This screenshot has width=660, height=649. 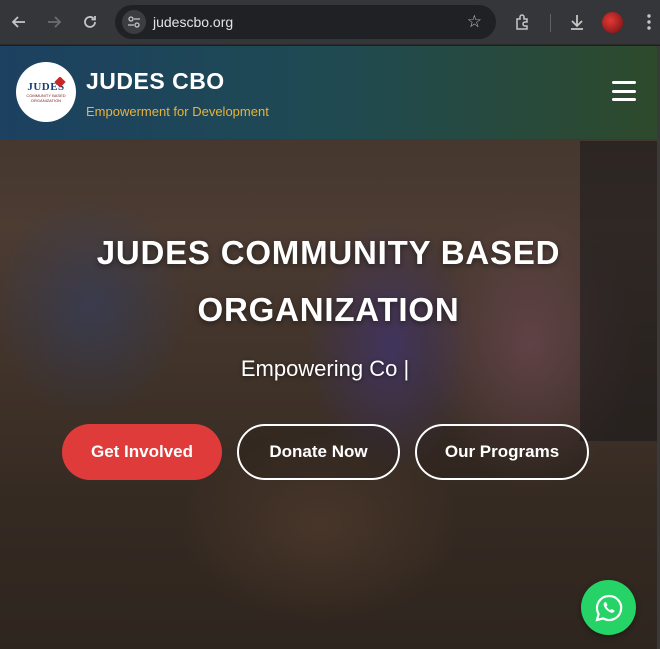 What do you see at coordinates (177, 111) in the screenshot?
I see `brand-tagline: Empowerment for Development` at bounding box center [177, 111].